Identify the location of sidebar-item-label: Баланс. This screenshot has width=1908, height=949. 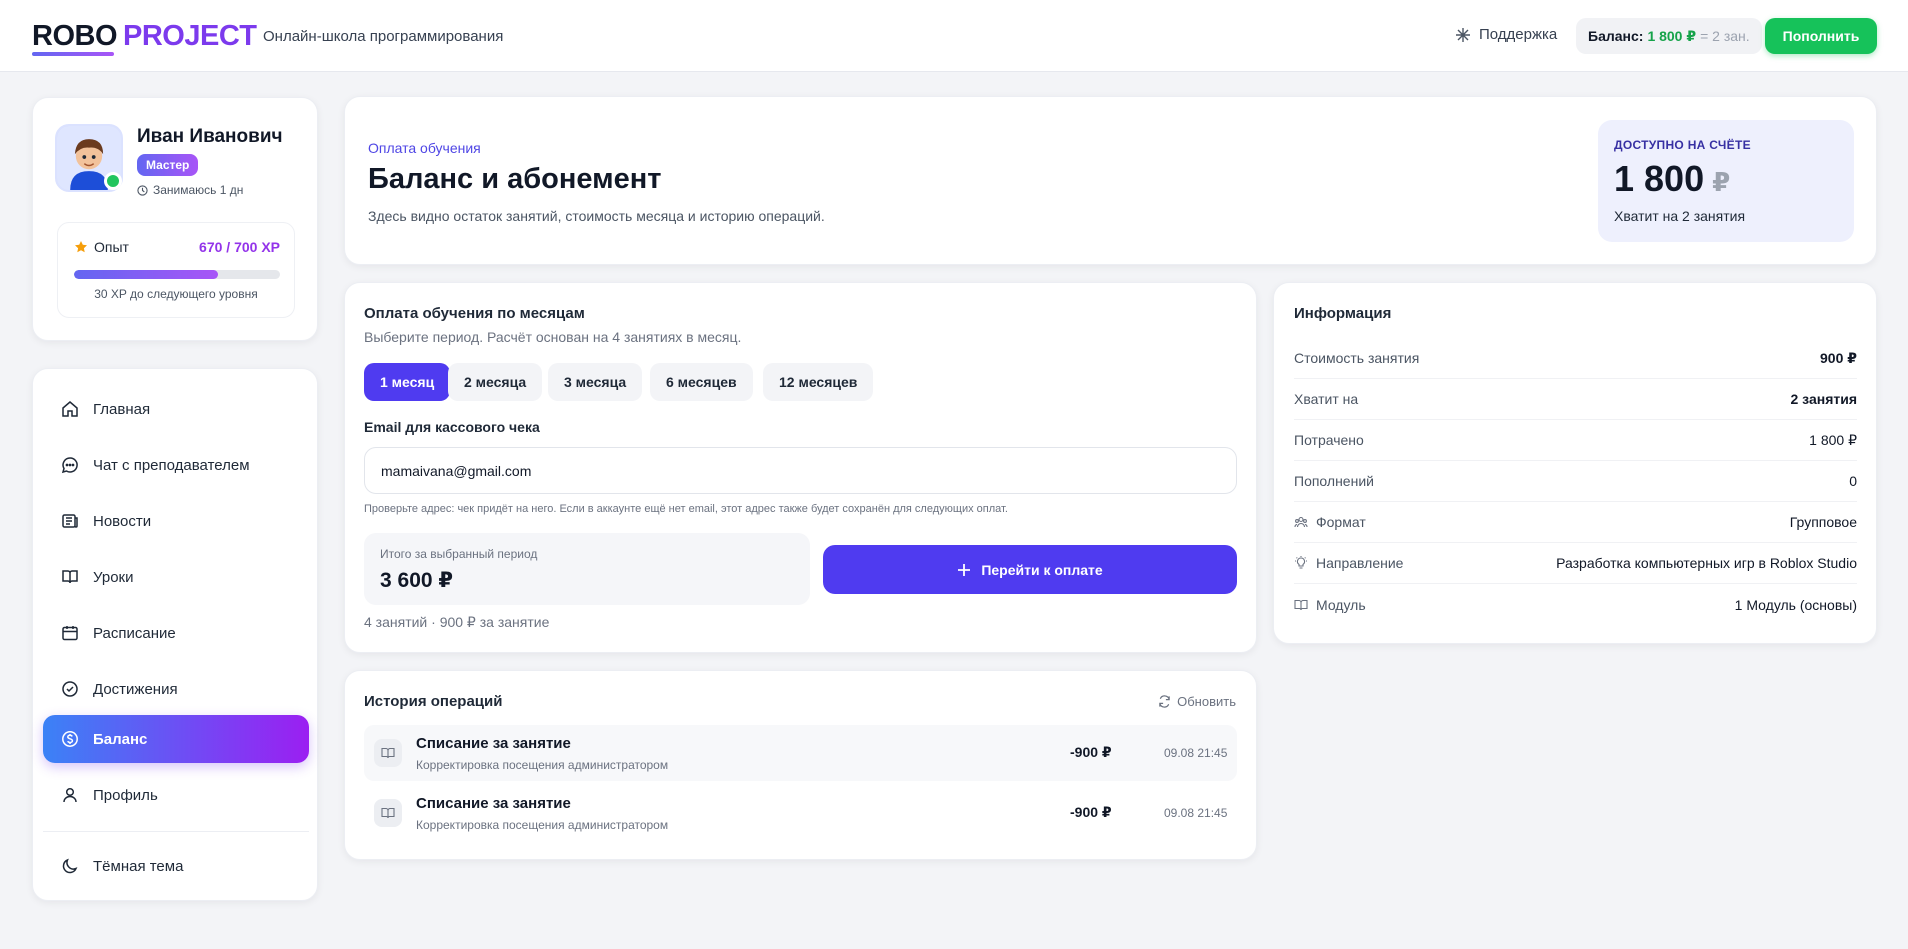
(120, 739).